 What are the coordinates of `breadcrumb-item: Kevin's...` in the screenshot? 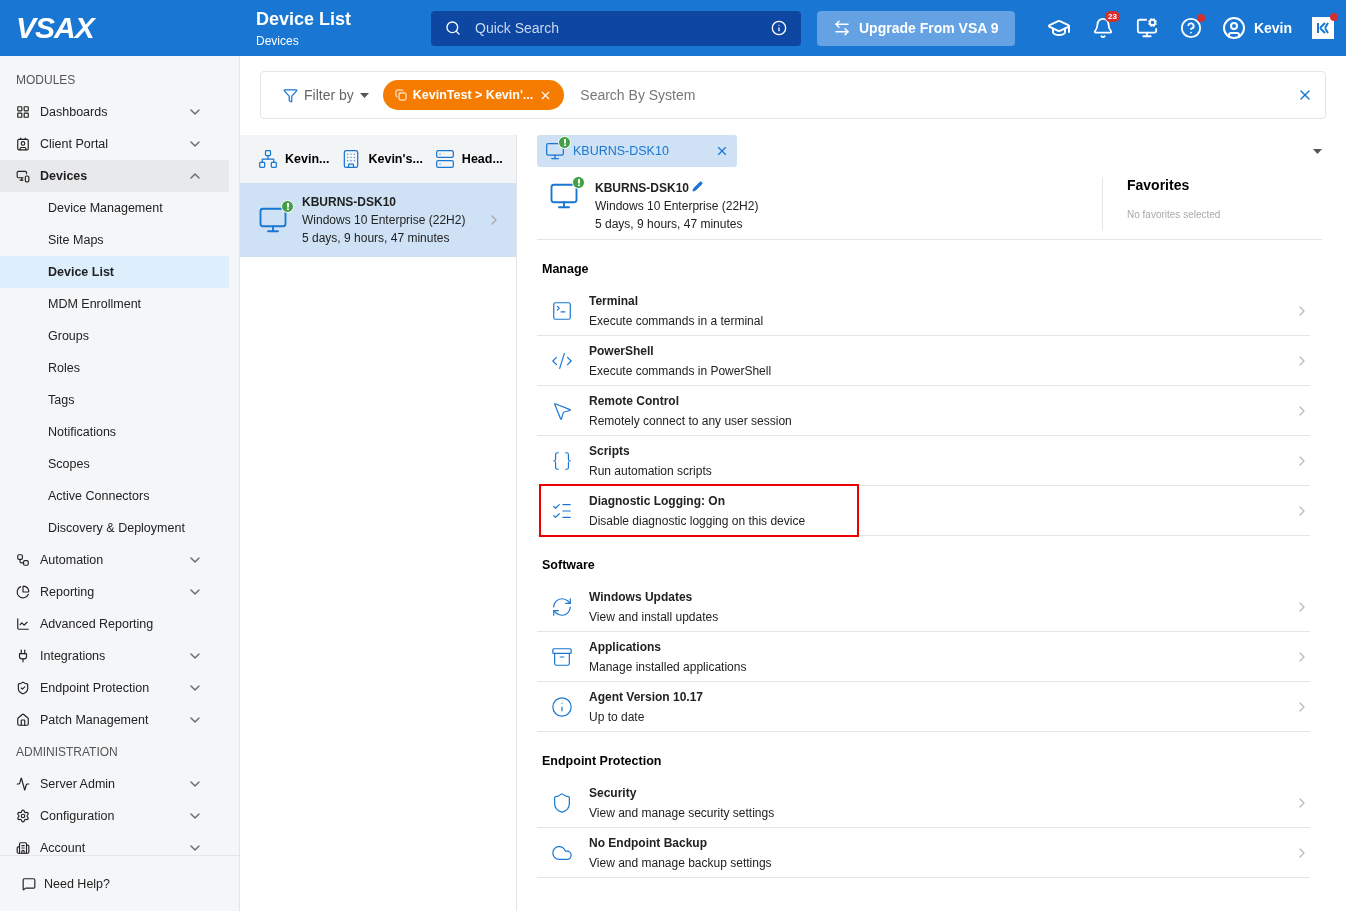 It's located at (382, 159).